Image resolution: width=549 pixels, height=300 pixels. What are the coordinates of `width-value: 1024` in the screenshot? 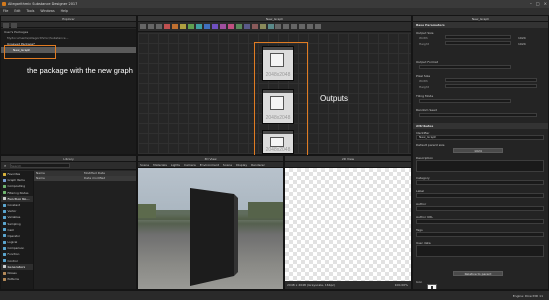 It's located at (522, 38).